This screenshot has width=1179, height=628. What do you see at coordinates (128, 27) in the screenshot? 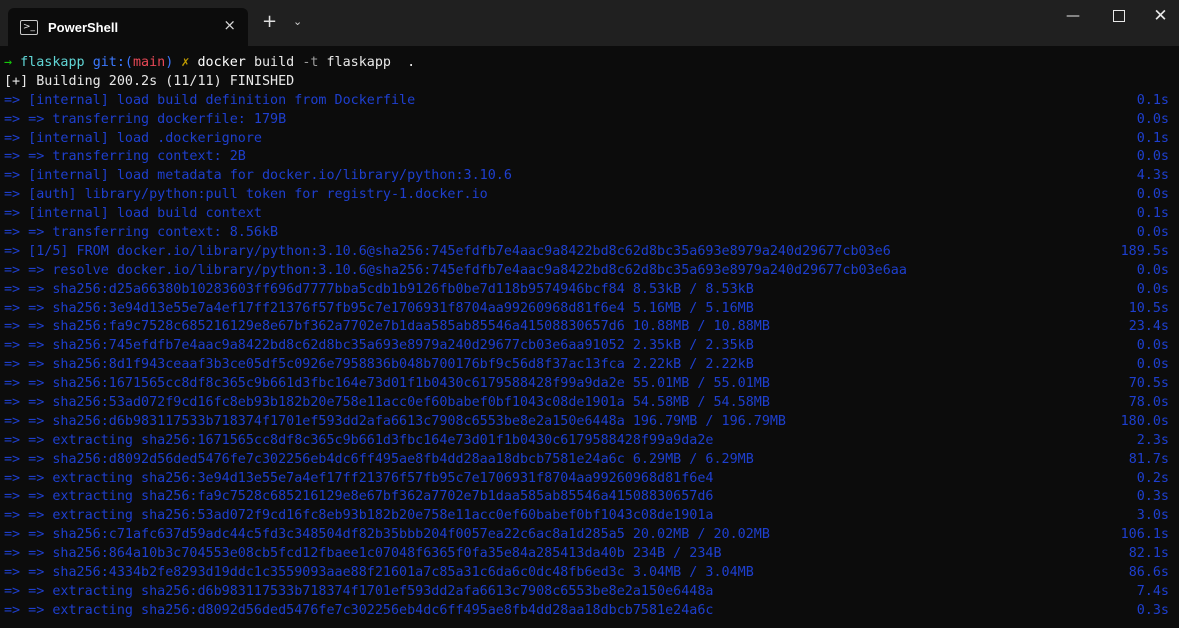
I see `tab-powershell: >_ PowerShell ×` at bounding box center [128, 27].